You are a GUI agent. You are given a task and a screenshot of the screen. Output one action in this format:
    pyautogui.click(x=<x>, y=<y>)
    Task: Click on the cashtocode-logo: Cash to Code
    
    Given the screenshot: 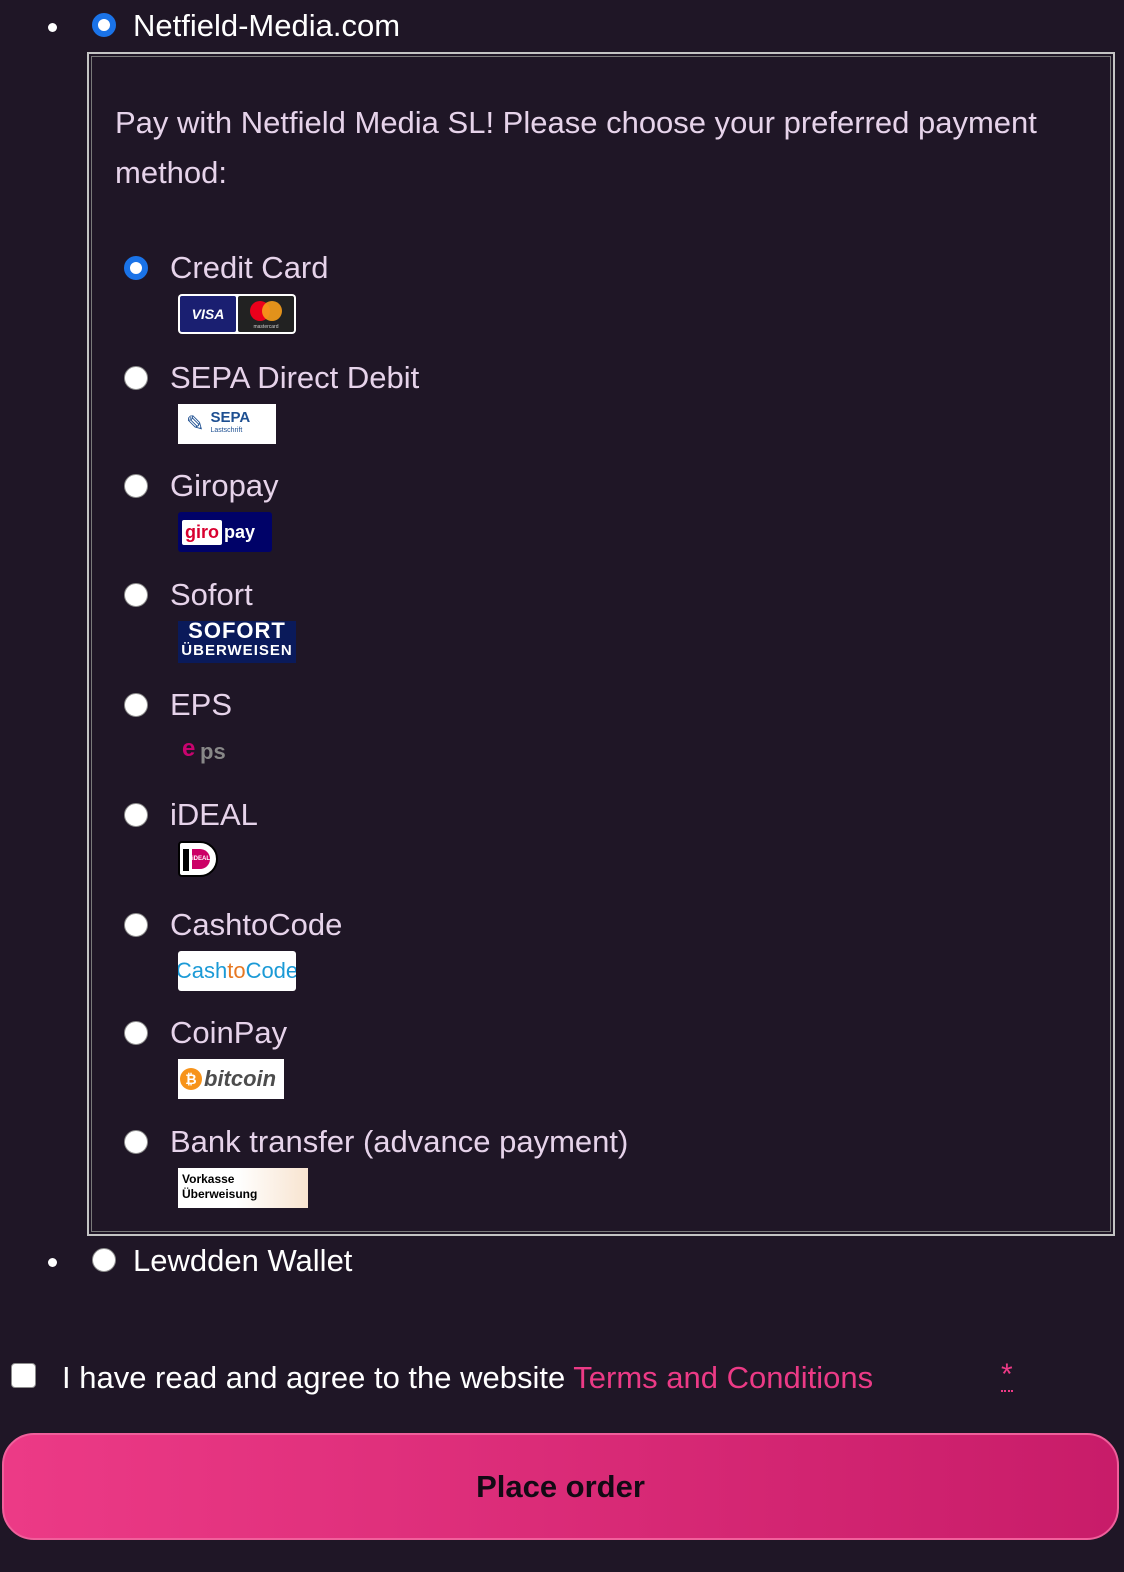 What is the action you would take?
    pyautogui.click(x=237, y=971)
    